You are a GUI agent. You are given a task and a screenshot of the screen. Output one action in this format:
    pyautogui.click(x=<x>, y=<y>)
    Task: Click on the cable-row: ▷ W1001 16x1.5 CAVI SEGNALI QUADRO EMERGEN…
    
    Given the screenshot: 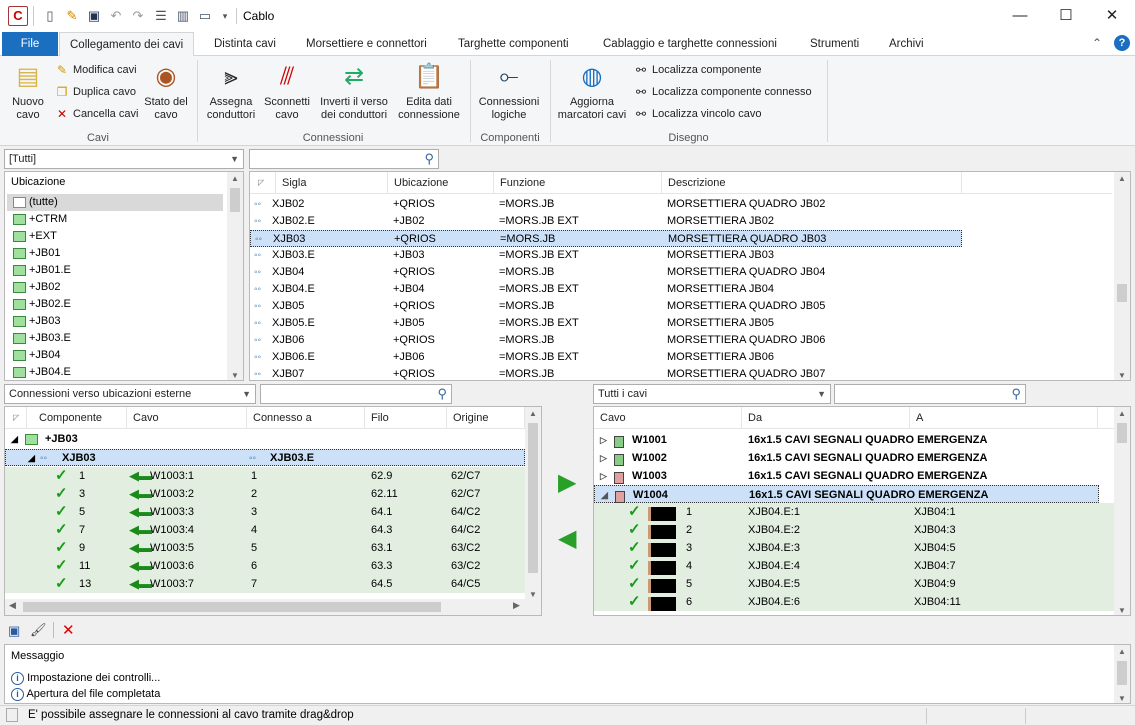 What is the action you would take?
    pyautogui.click(x=854, y=440)
    